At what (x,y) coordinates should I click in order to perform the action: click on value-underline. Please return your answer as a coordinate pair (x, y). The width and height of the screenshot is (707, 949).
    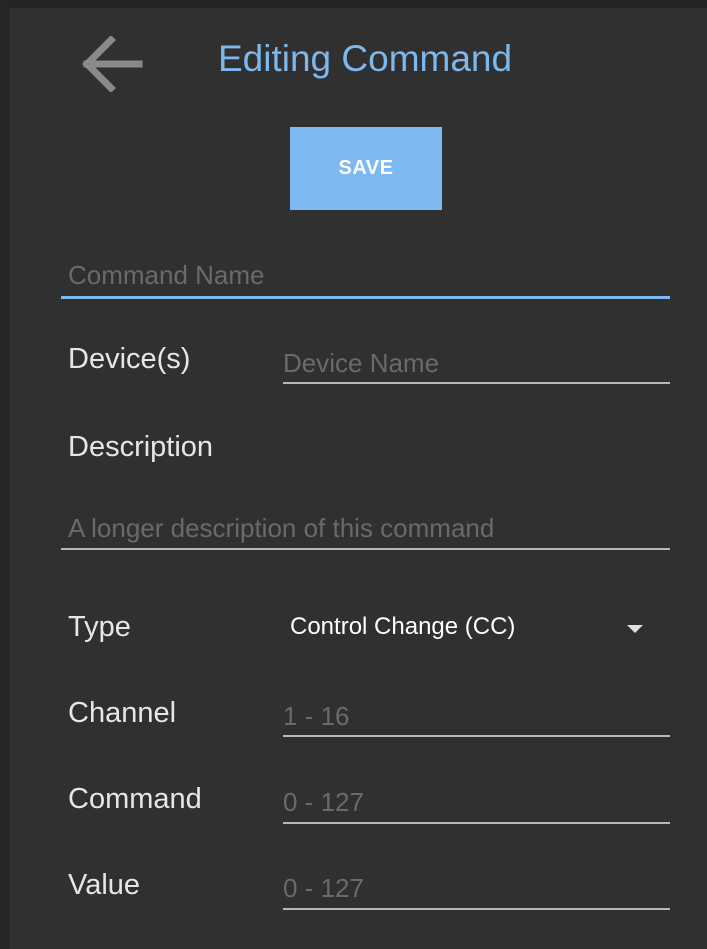
    Looking at the image, I should click on (476, 909).